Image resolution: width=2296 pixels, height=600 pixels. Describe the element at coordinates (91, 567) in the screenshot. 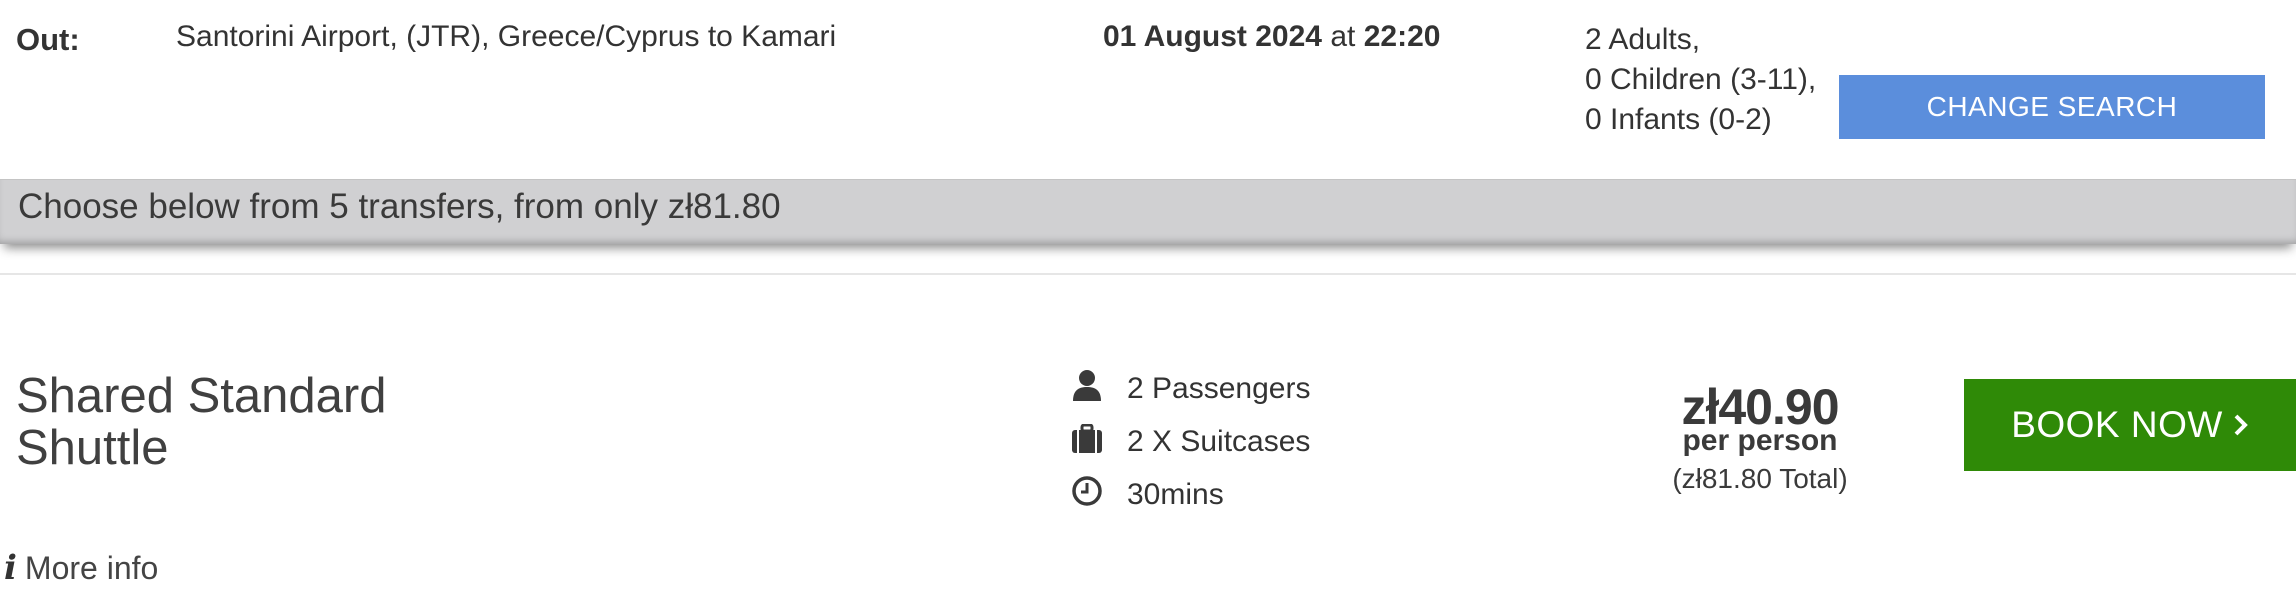

I see `more-info-label: More info` at that location.